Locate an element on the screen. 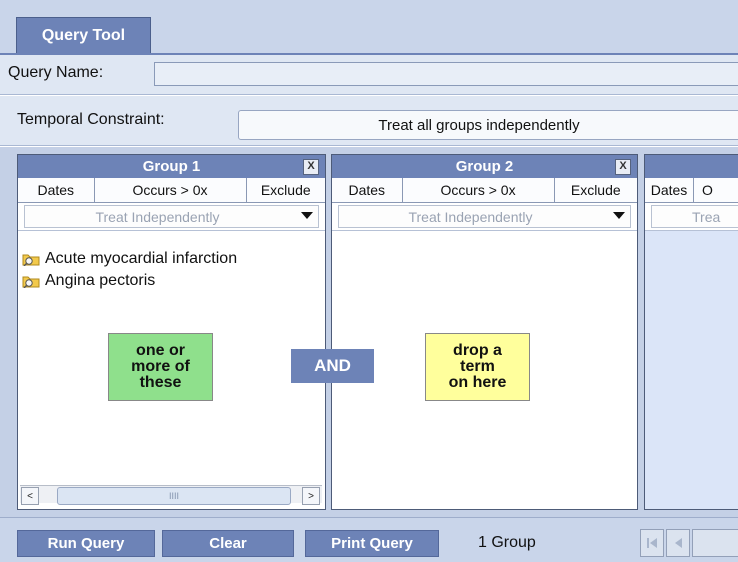  group-3-columns: Dates O is located at coordinates (691, 190).